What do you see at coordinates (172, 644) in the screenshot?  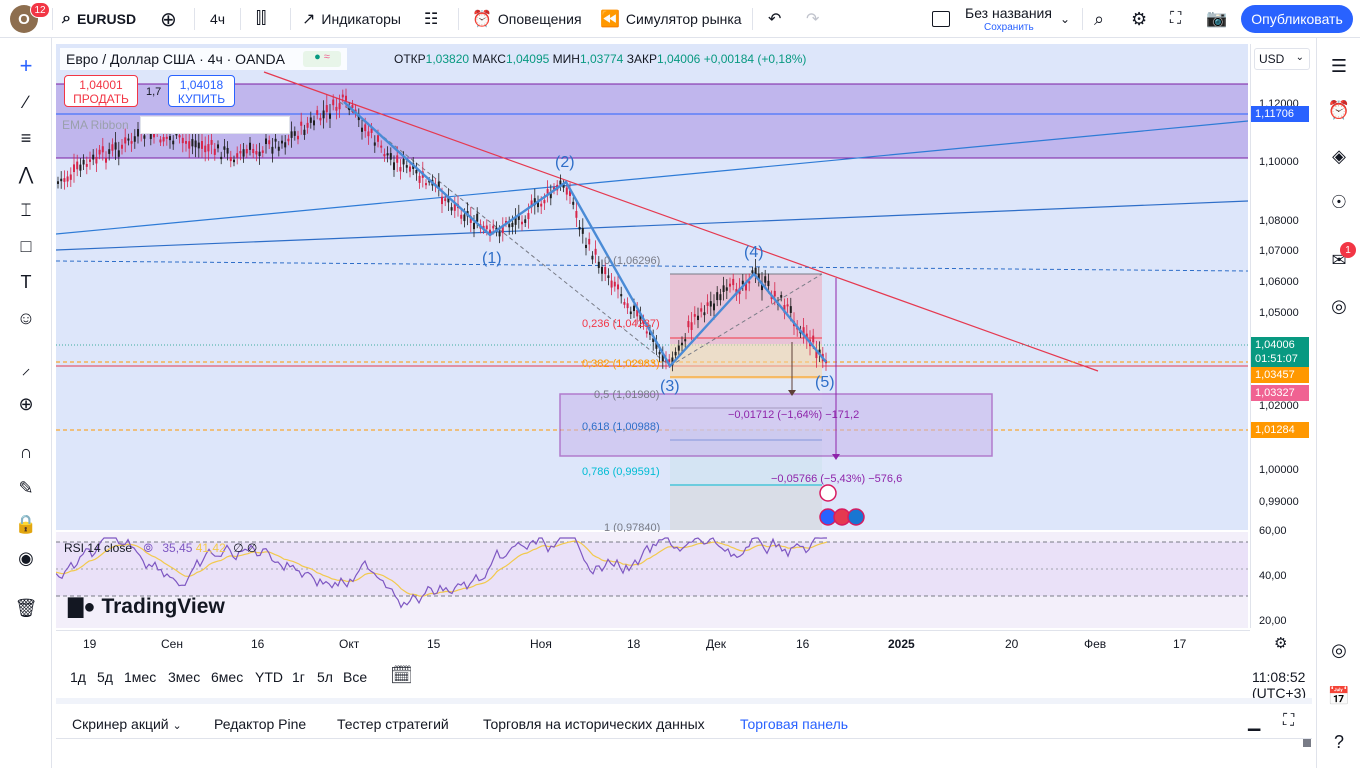 I see `time-tick: Сен` at bounding box center [172, 644].